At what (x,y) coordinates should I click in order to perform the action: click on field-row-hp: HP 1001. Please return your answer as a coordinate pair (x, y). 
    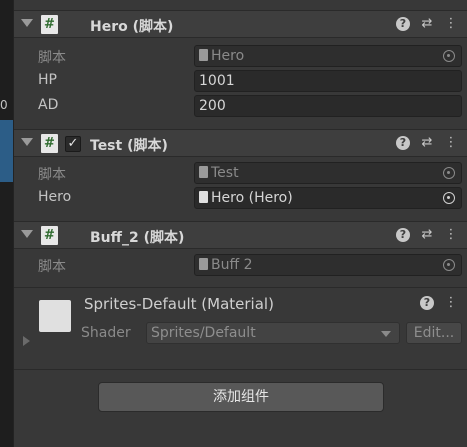
    Looking at the image, I should click on (240, 81).